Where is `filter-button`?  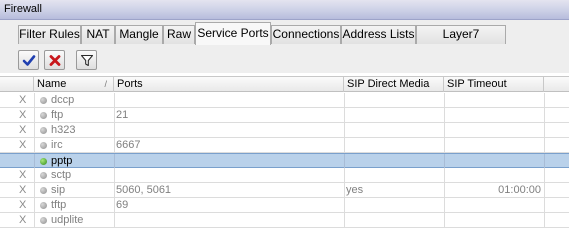
filter-button is located at coordinates (86, 60).